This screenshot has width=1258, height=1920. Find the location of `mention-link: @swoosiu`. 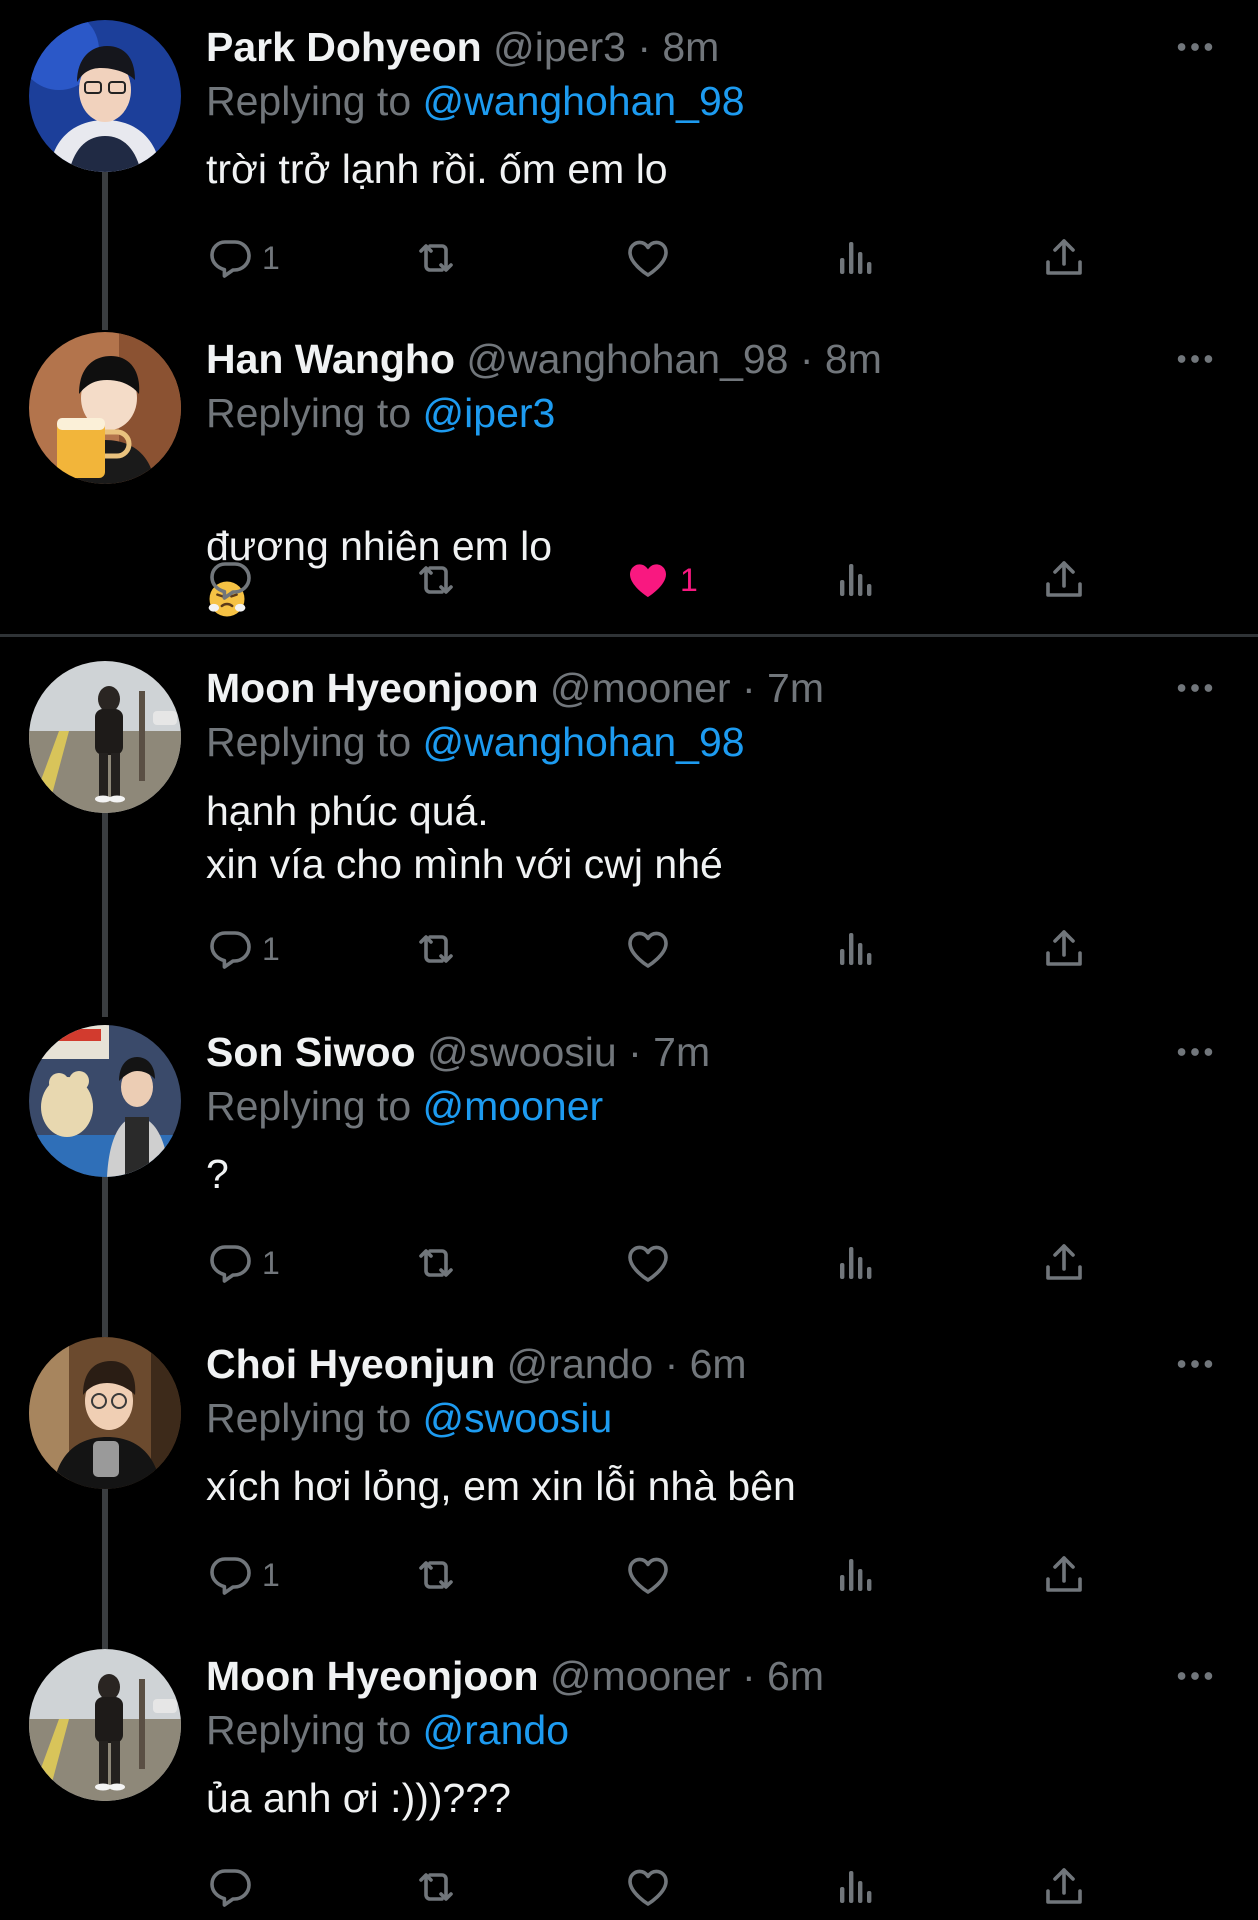

mention-link: @swoosiu is located at coordinates (518, 1418).